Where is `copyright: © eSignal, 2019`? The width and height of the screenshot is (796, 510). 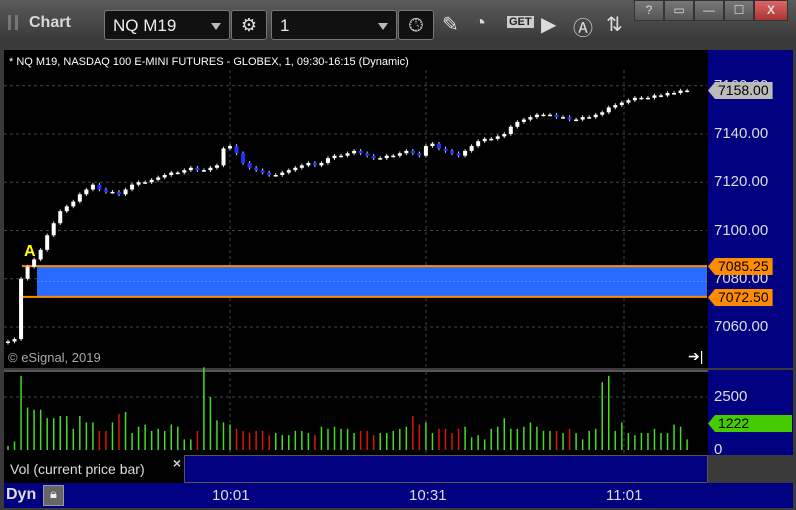 copyright: © eSignal, 2019 is located at coordinates (54, 357).